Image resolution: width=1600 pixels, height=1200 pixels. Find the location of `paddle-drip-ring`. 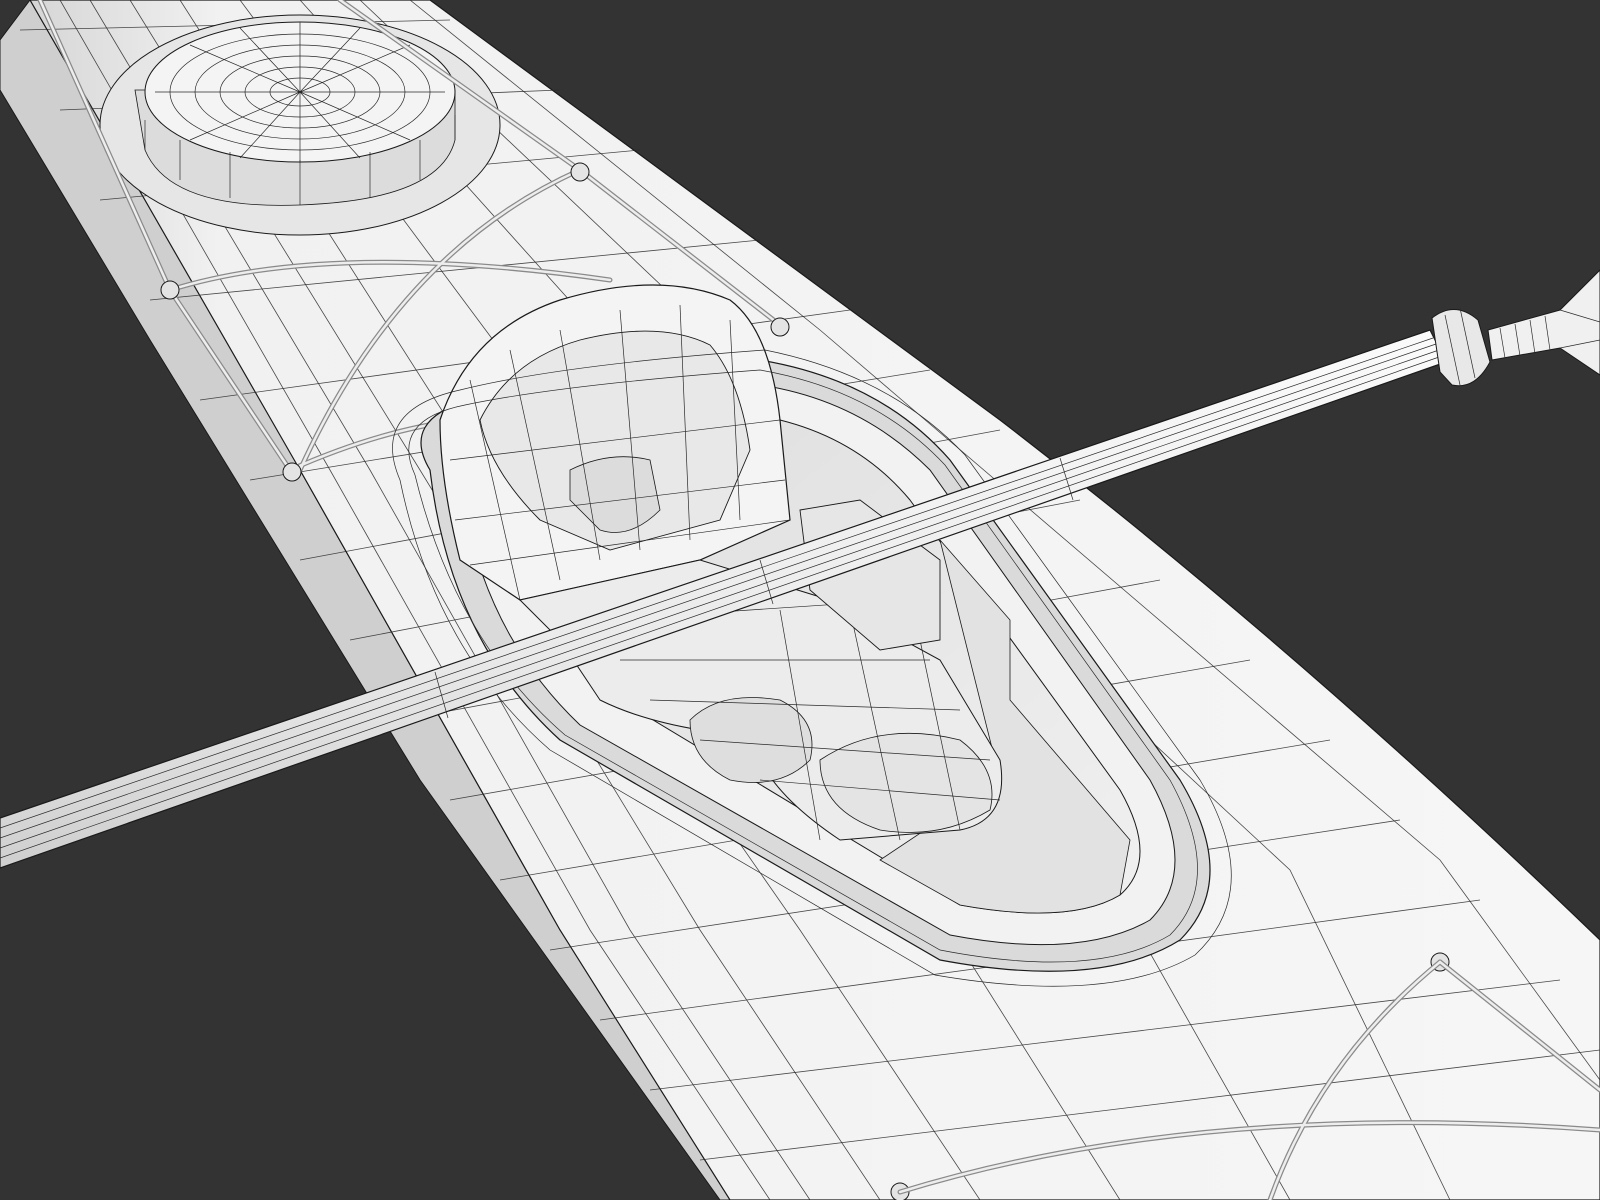

paddle-drip-ring is located at coordinates (1461, 348).